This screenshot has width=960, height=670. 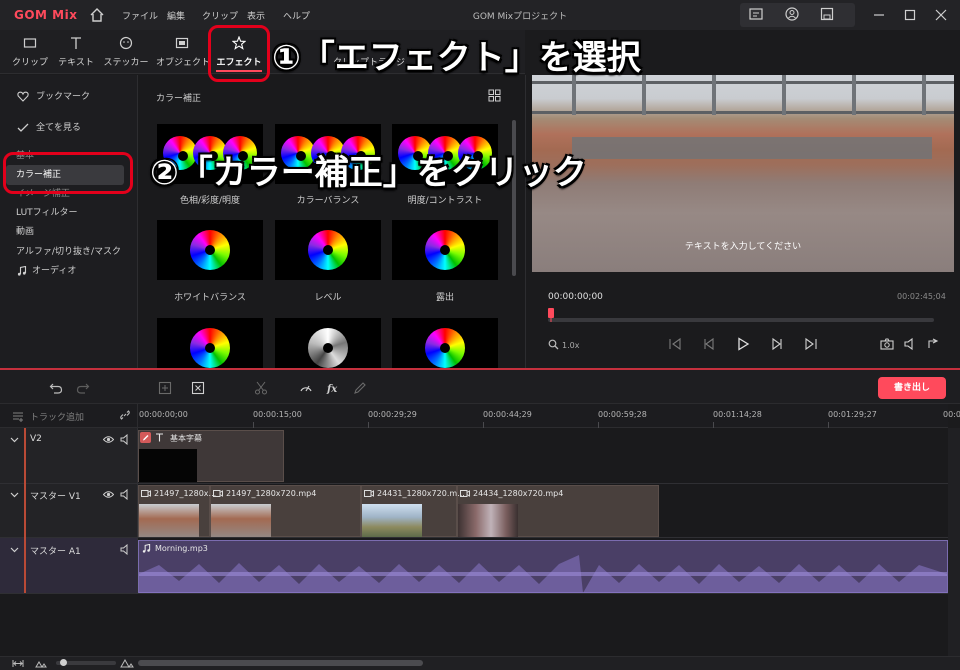 I want to click on account-icon, so click(x=792, y=14).